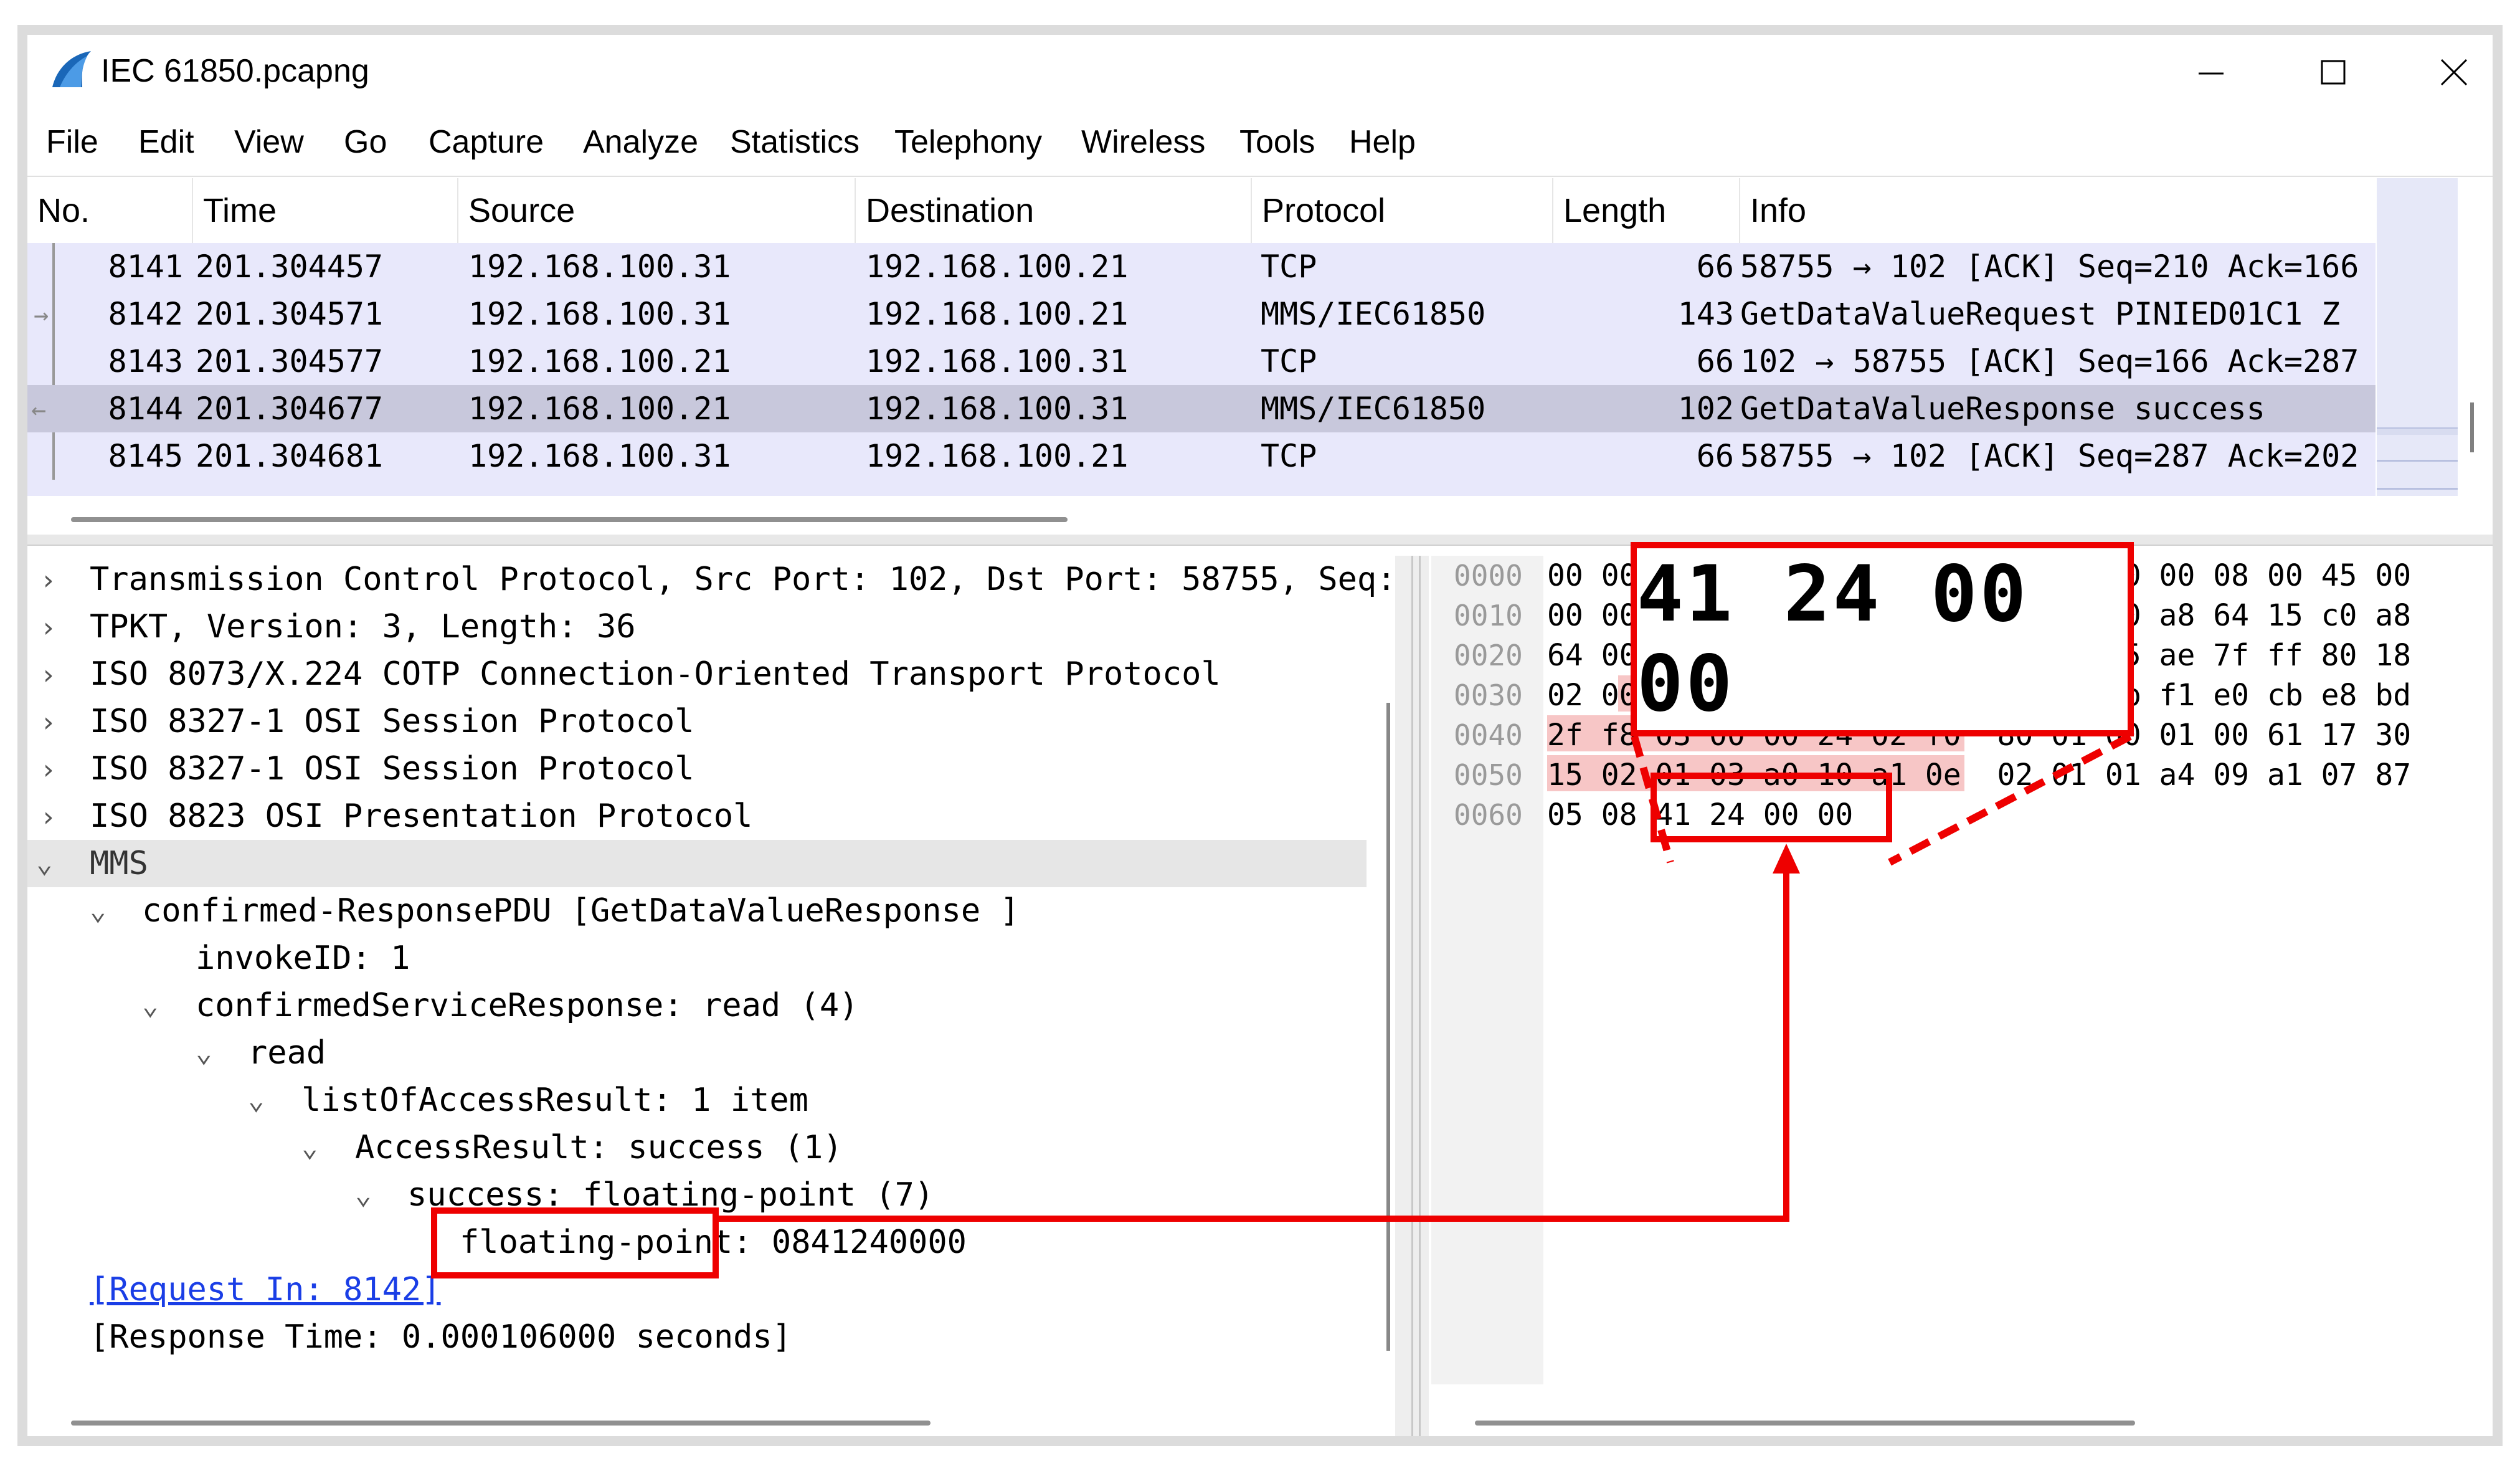  I want to click on tree-field-highlight-box, so click(575, 1242).